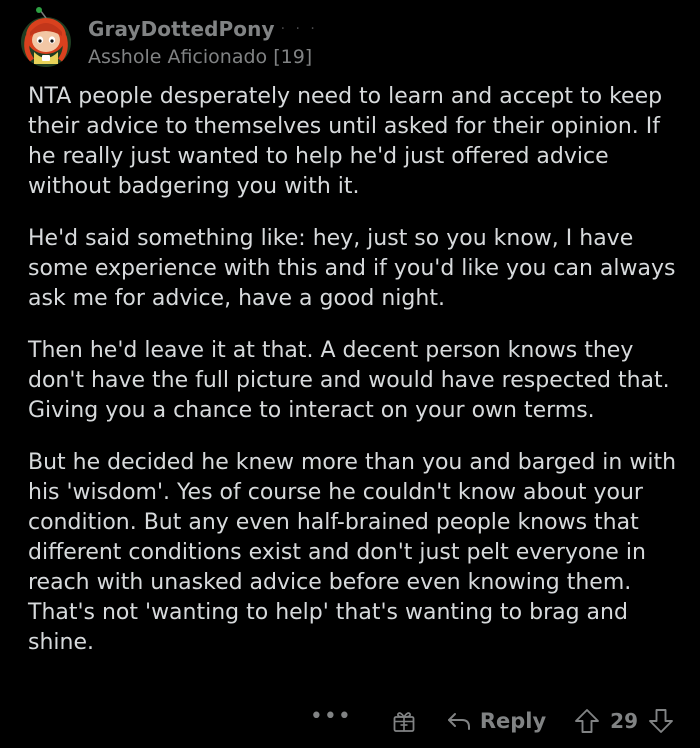 This screenshot has width=700, height=748. I want to click on vote-score: 29, so click(624, 721).